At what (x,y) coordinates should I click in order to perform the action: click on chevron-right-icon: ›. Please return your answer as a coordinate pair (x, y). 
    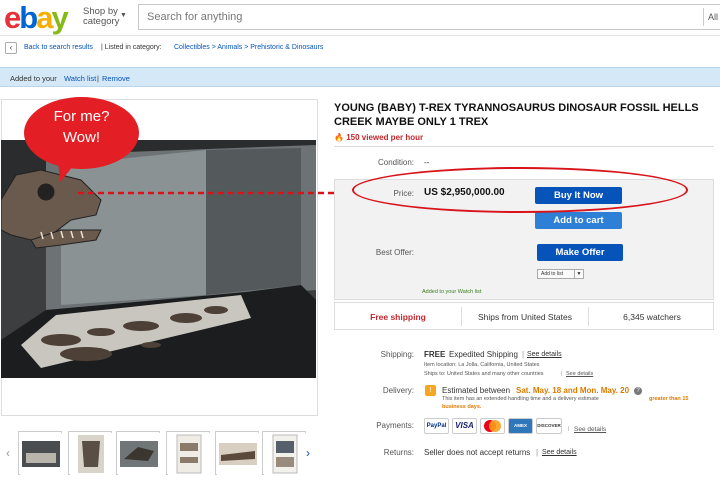
    Looking at the image, I should click on (308, 453).